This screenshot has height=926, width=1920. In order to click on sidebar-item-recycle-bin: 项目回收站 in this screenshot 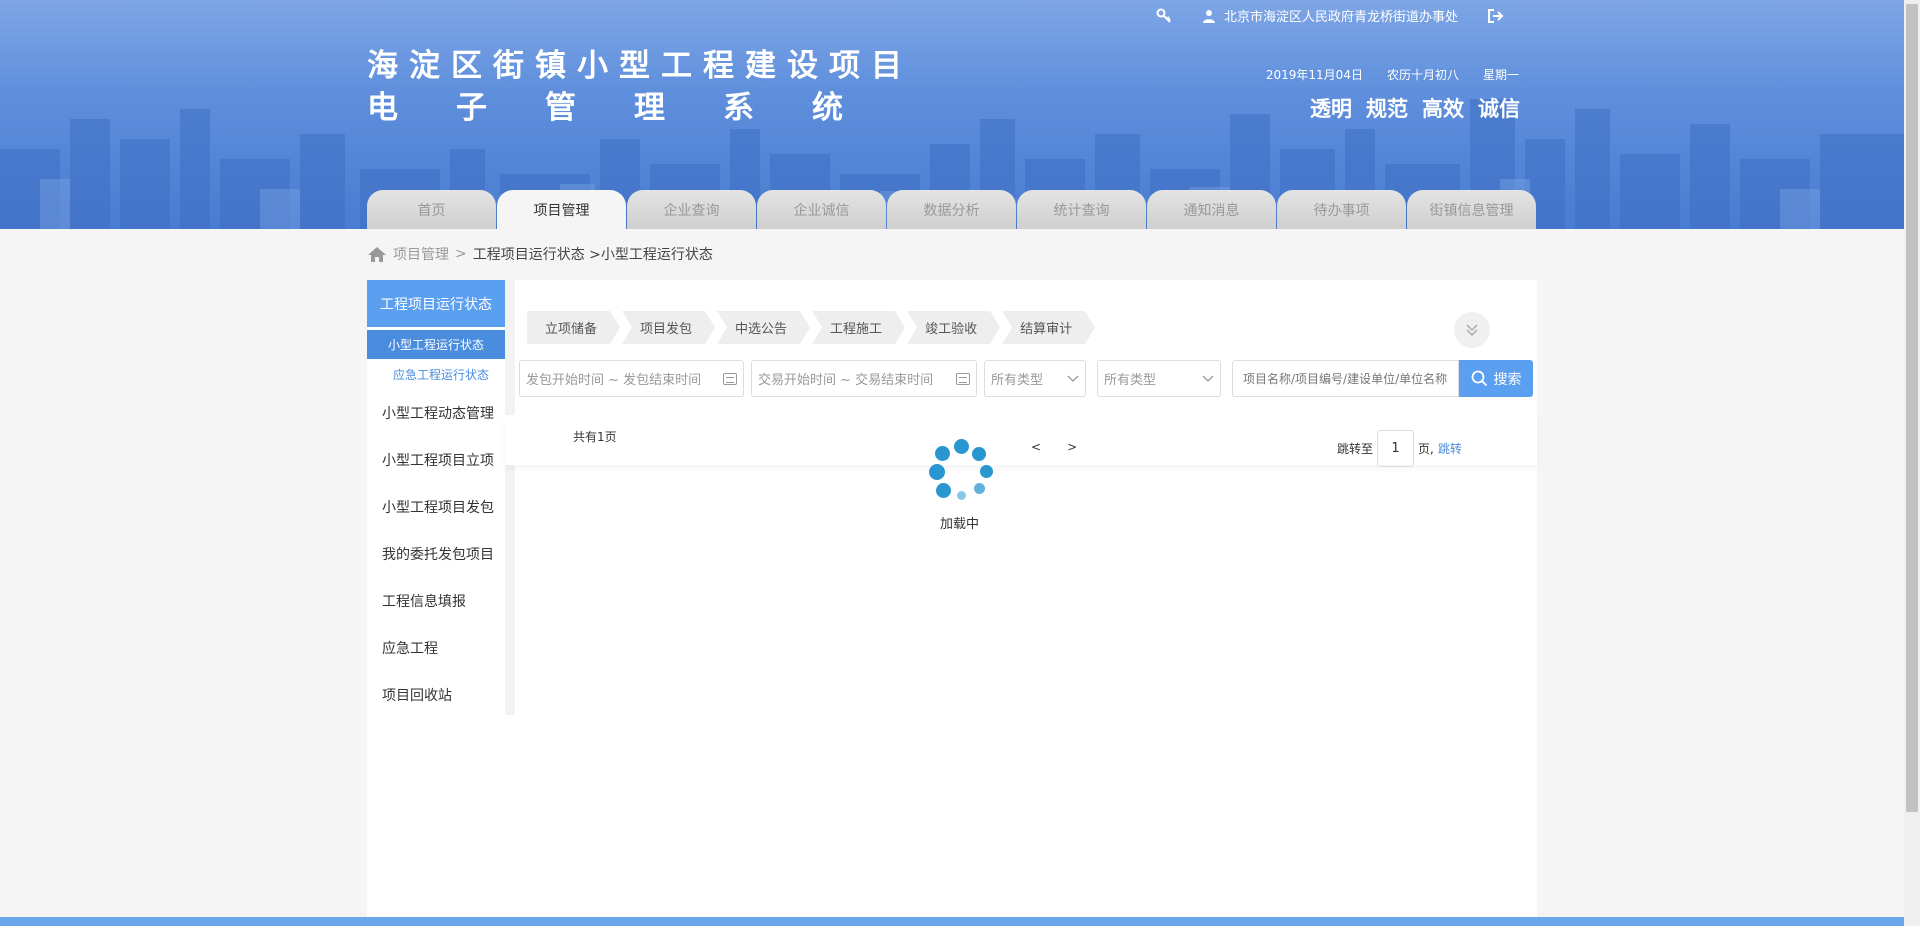, I will do `click(436, 694)`.